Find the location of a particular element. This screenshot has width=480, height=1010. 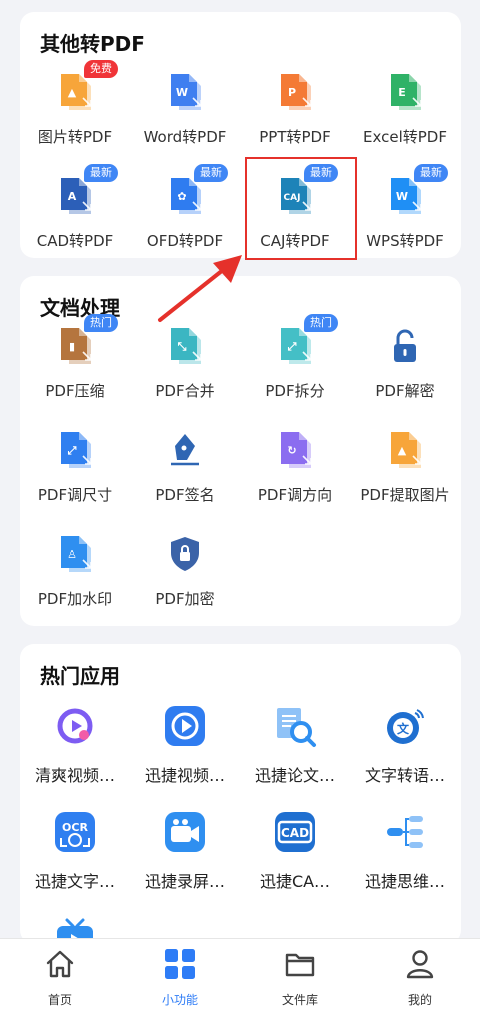

svg-text: P is located at coordinates (292, 92).